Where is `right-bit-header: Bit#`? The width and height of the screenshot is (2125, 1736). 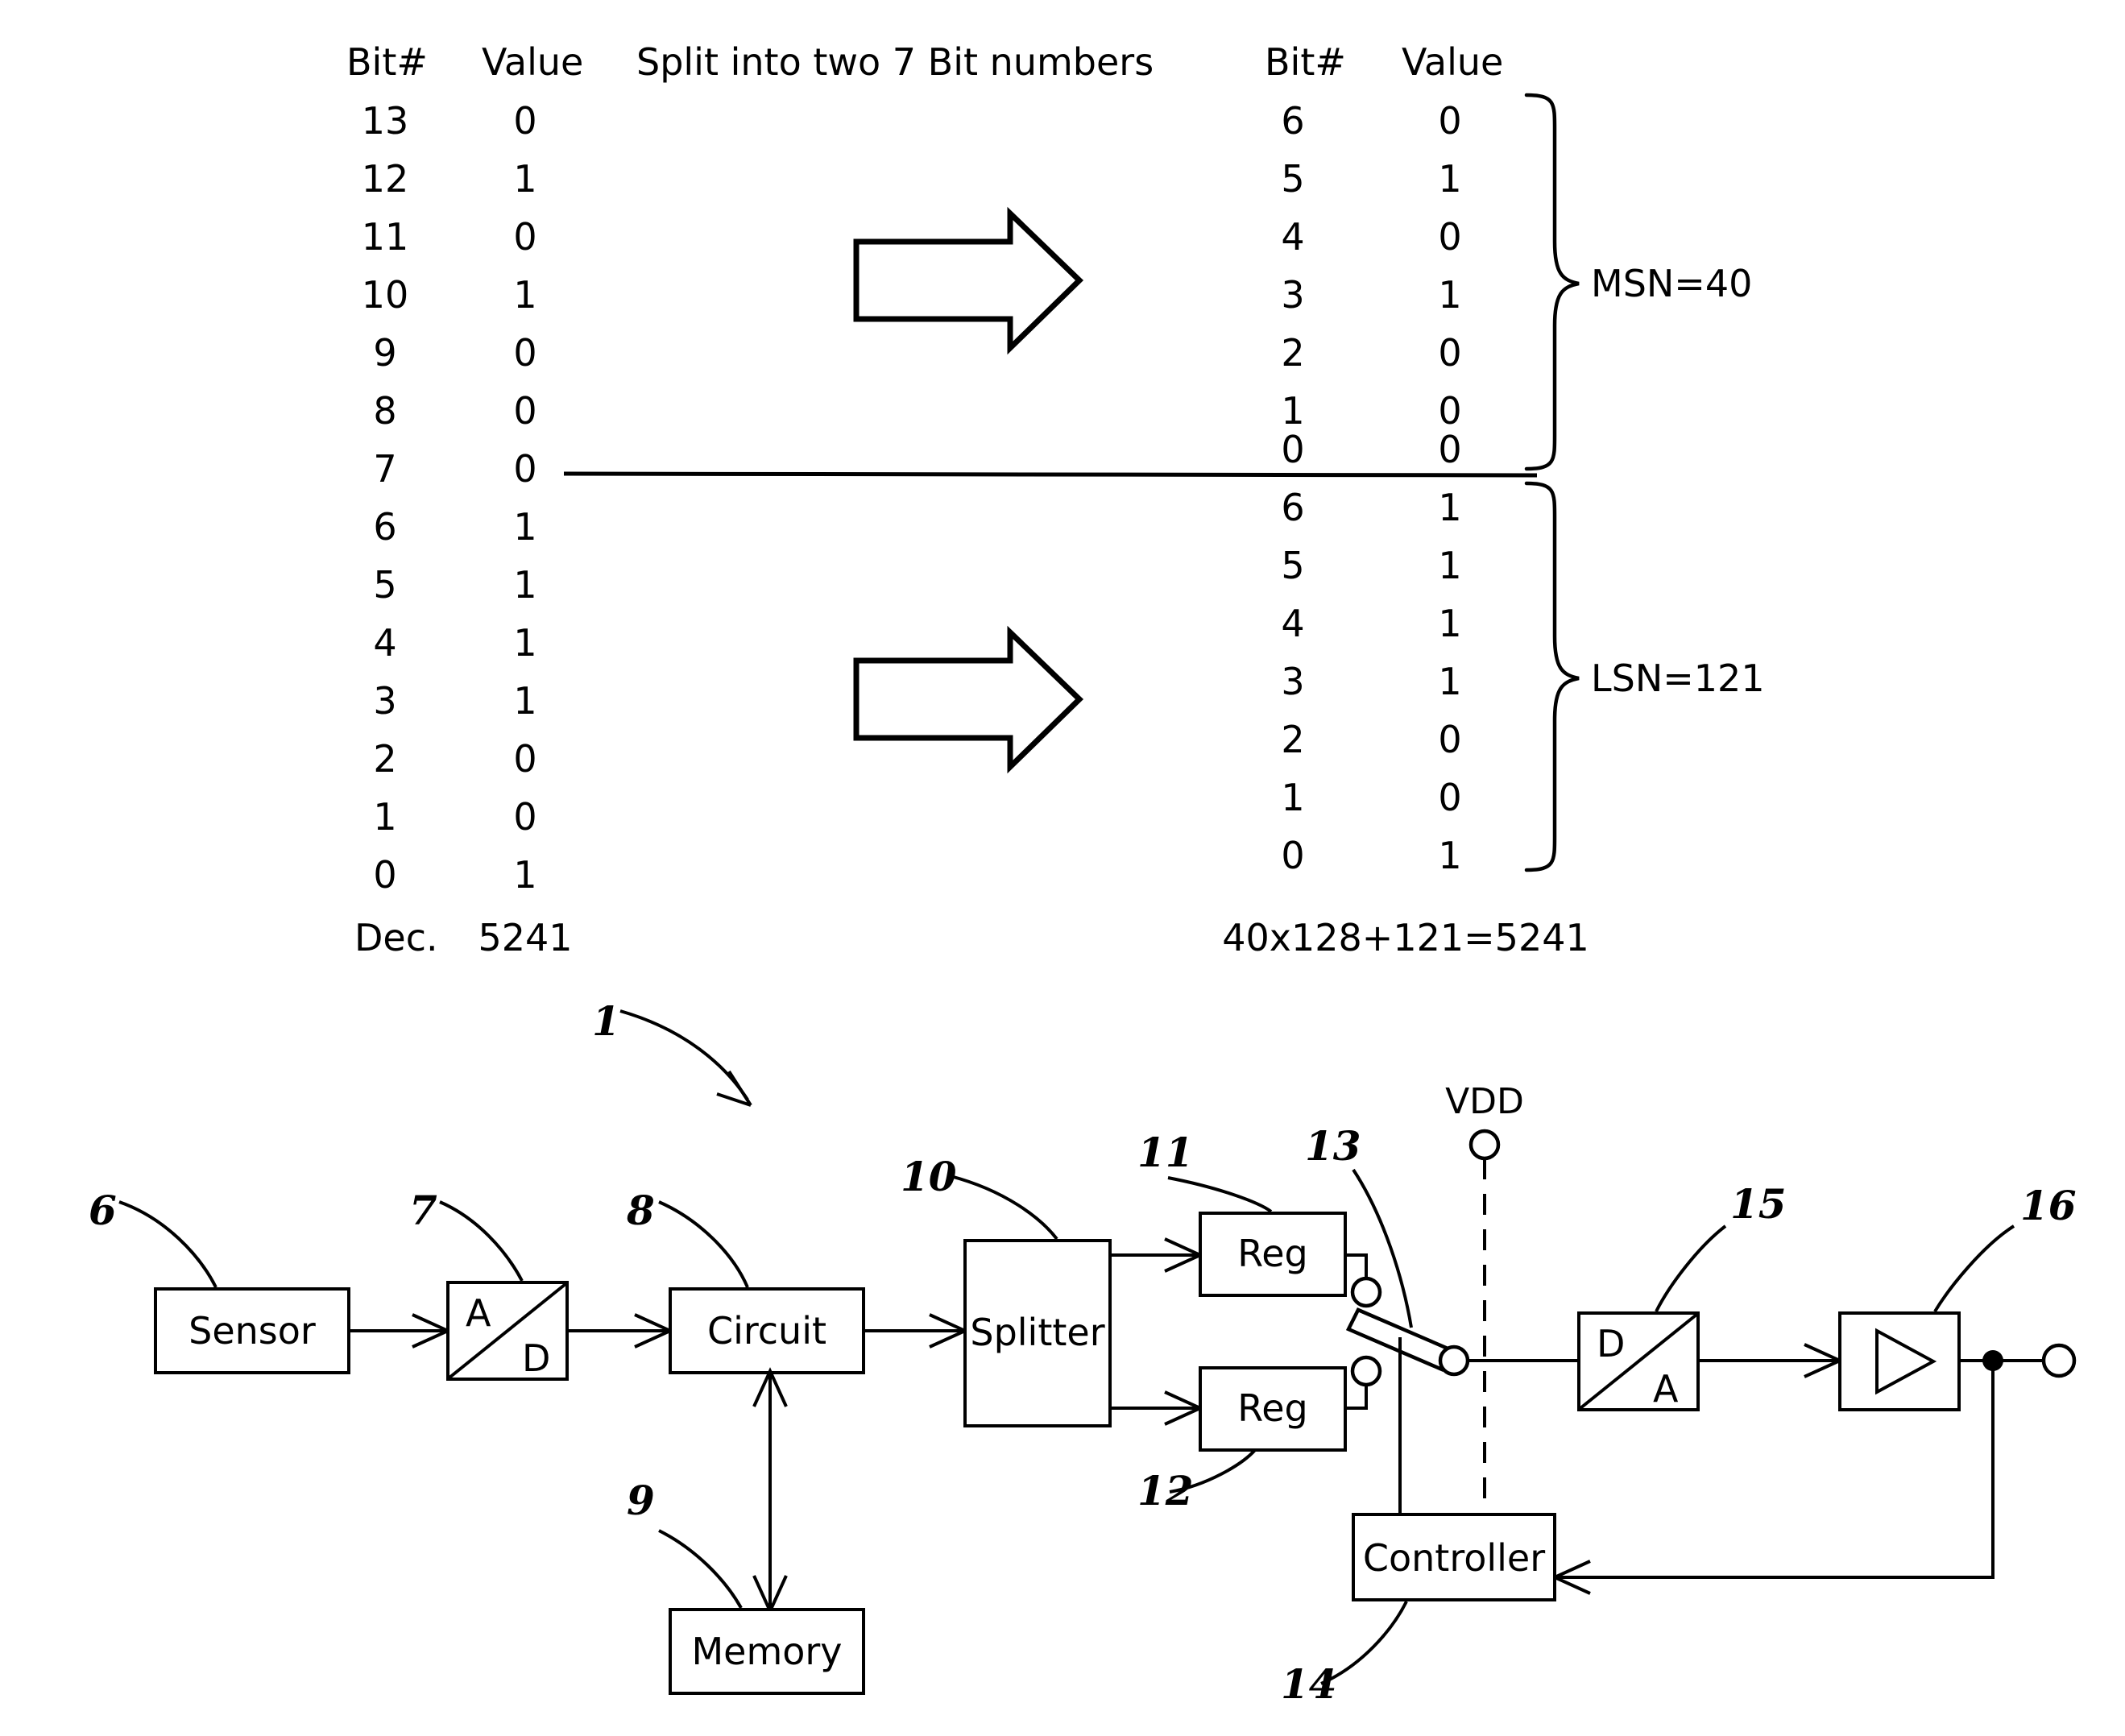 right-bit-header: Bit# is located at coordinates (1305, 62).